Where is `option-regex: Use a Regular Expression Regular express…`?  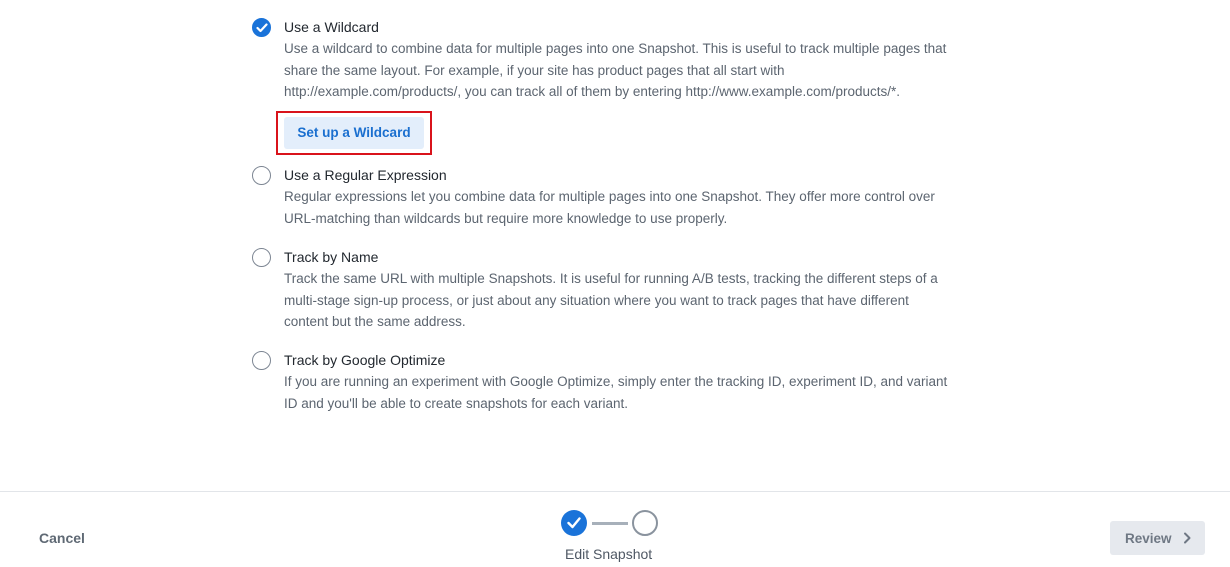
option-regex: Use a Regular Expression Regular express… is located at coordinates (612, 205).